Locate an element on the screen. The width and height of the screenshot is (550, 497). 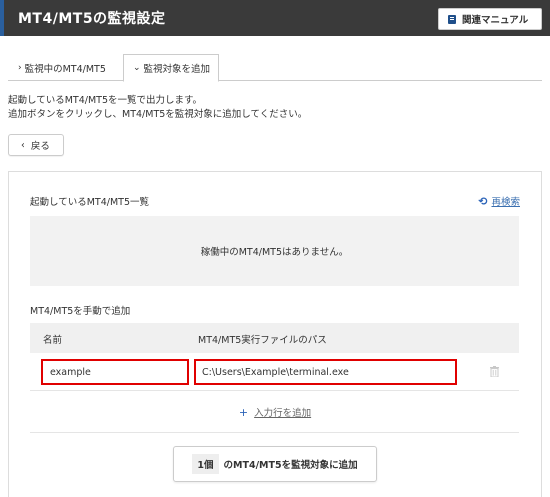
empty-list-message: 稼働中のMT4/MT5はありません。 is located at coordinates (274, 252).